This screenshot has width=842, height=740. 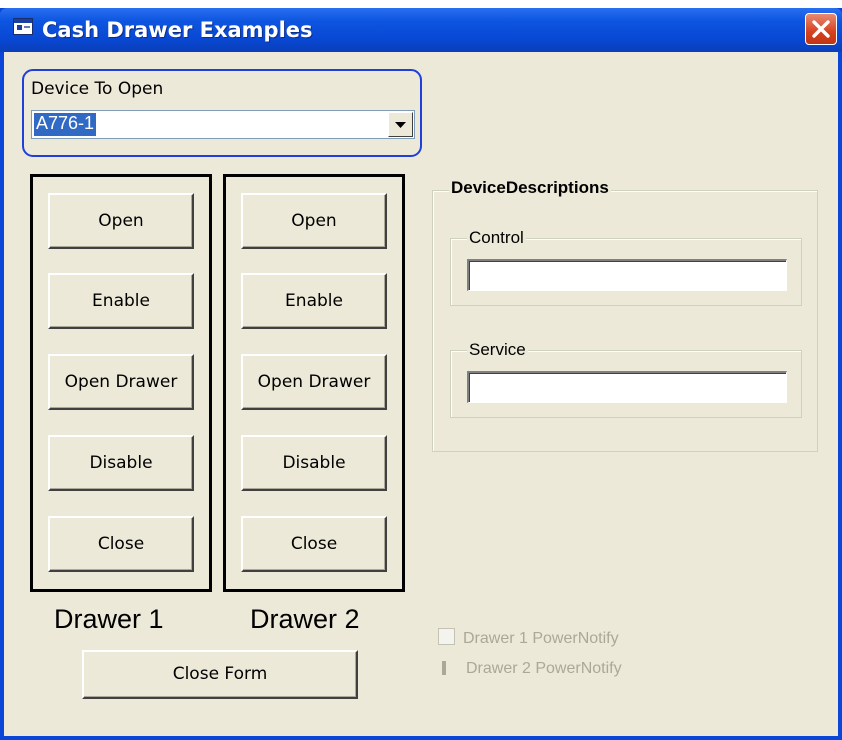 What do you see at coordinates (541, 638) in the screenshot?
I see `drawer1-powernotify-label: Drawer 1 PowerNotify` at bounding box center [541, 638].